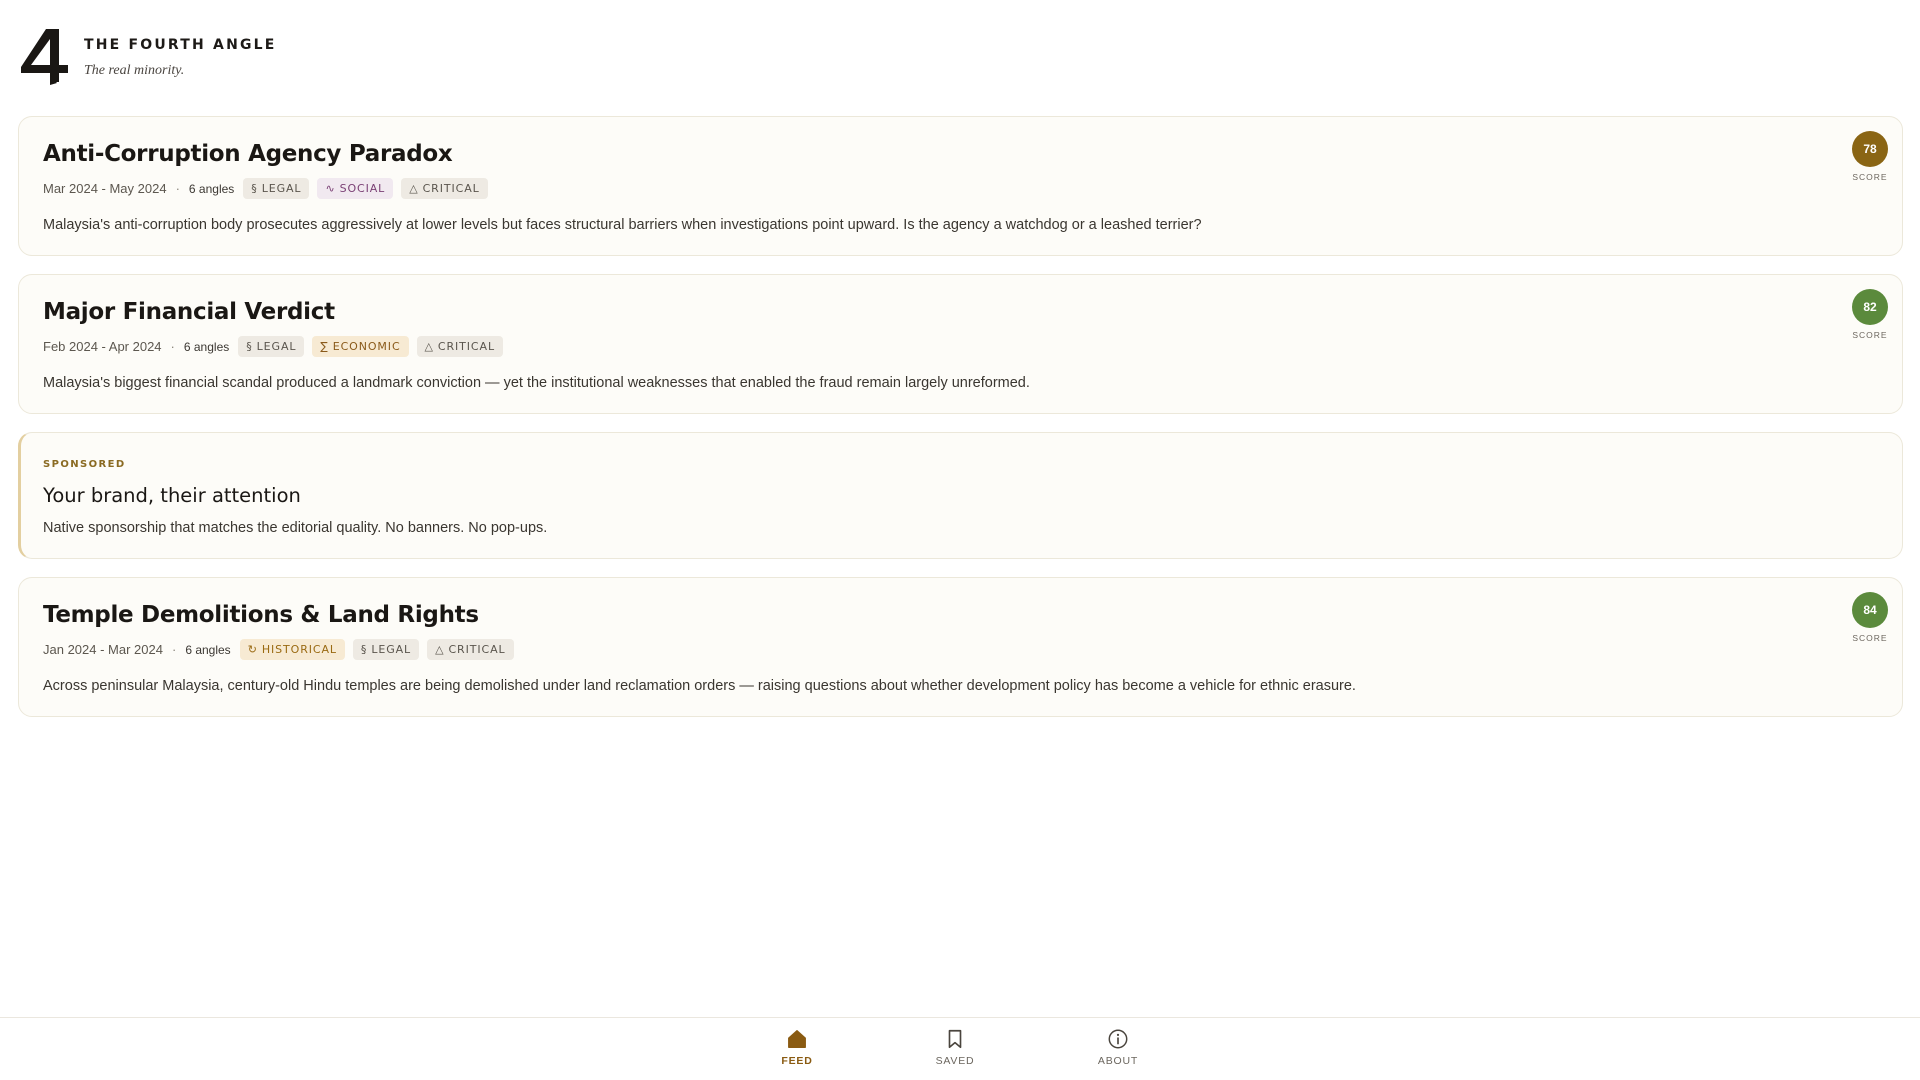 The width and height of the screenshot is (1920, 1080). I want to click on four-angle-logo-icon, so click(44, 56).